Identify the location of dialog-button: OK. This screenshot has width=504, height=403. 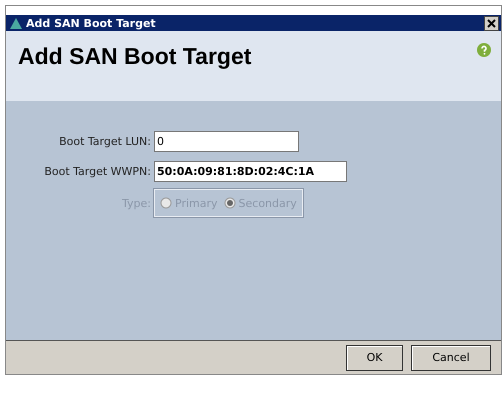
(374, 357).